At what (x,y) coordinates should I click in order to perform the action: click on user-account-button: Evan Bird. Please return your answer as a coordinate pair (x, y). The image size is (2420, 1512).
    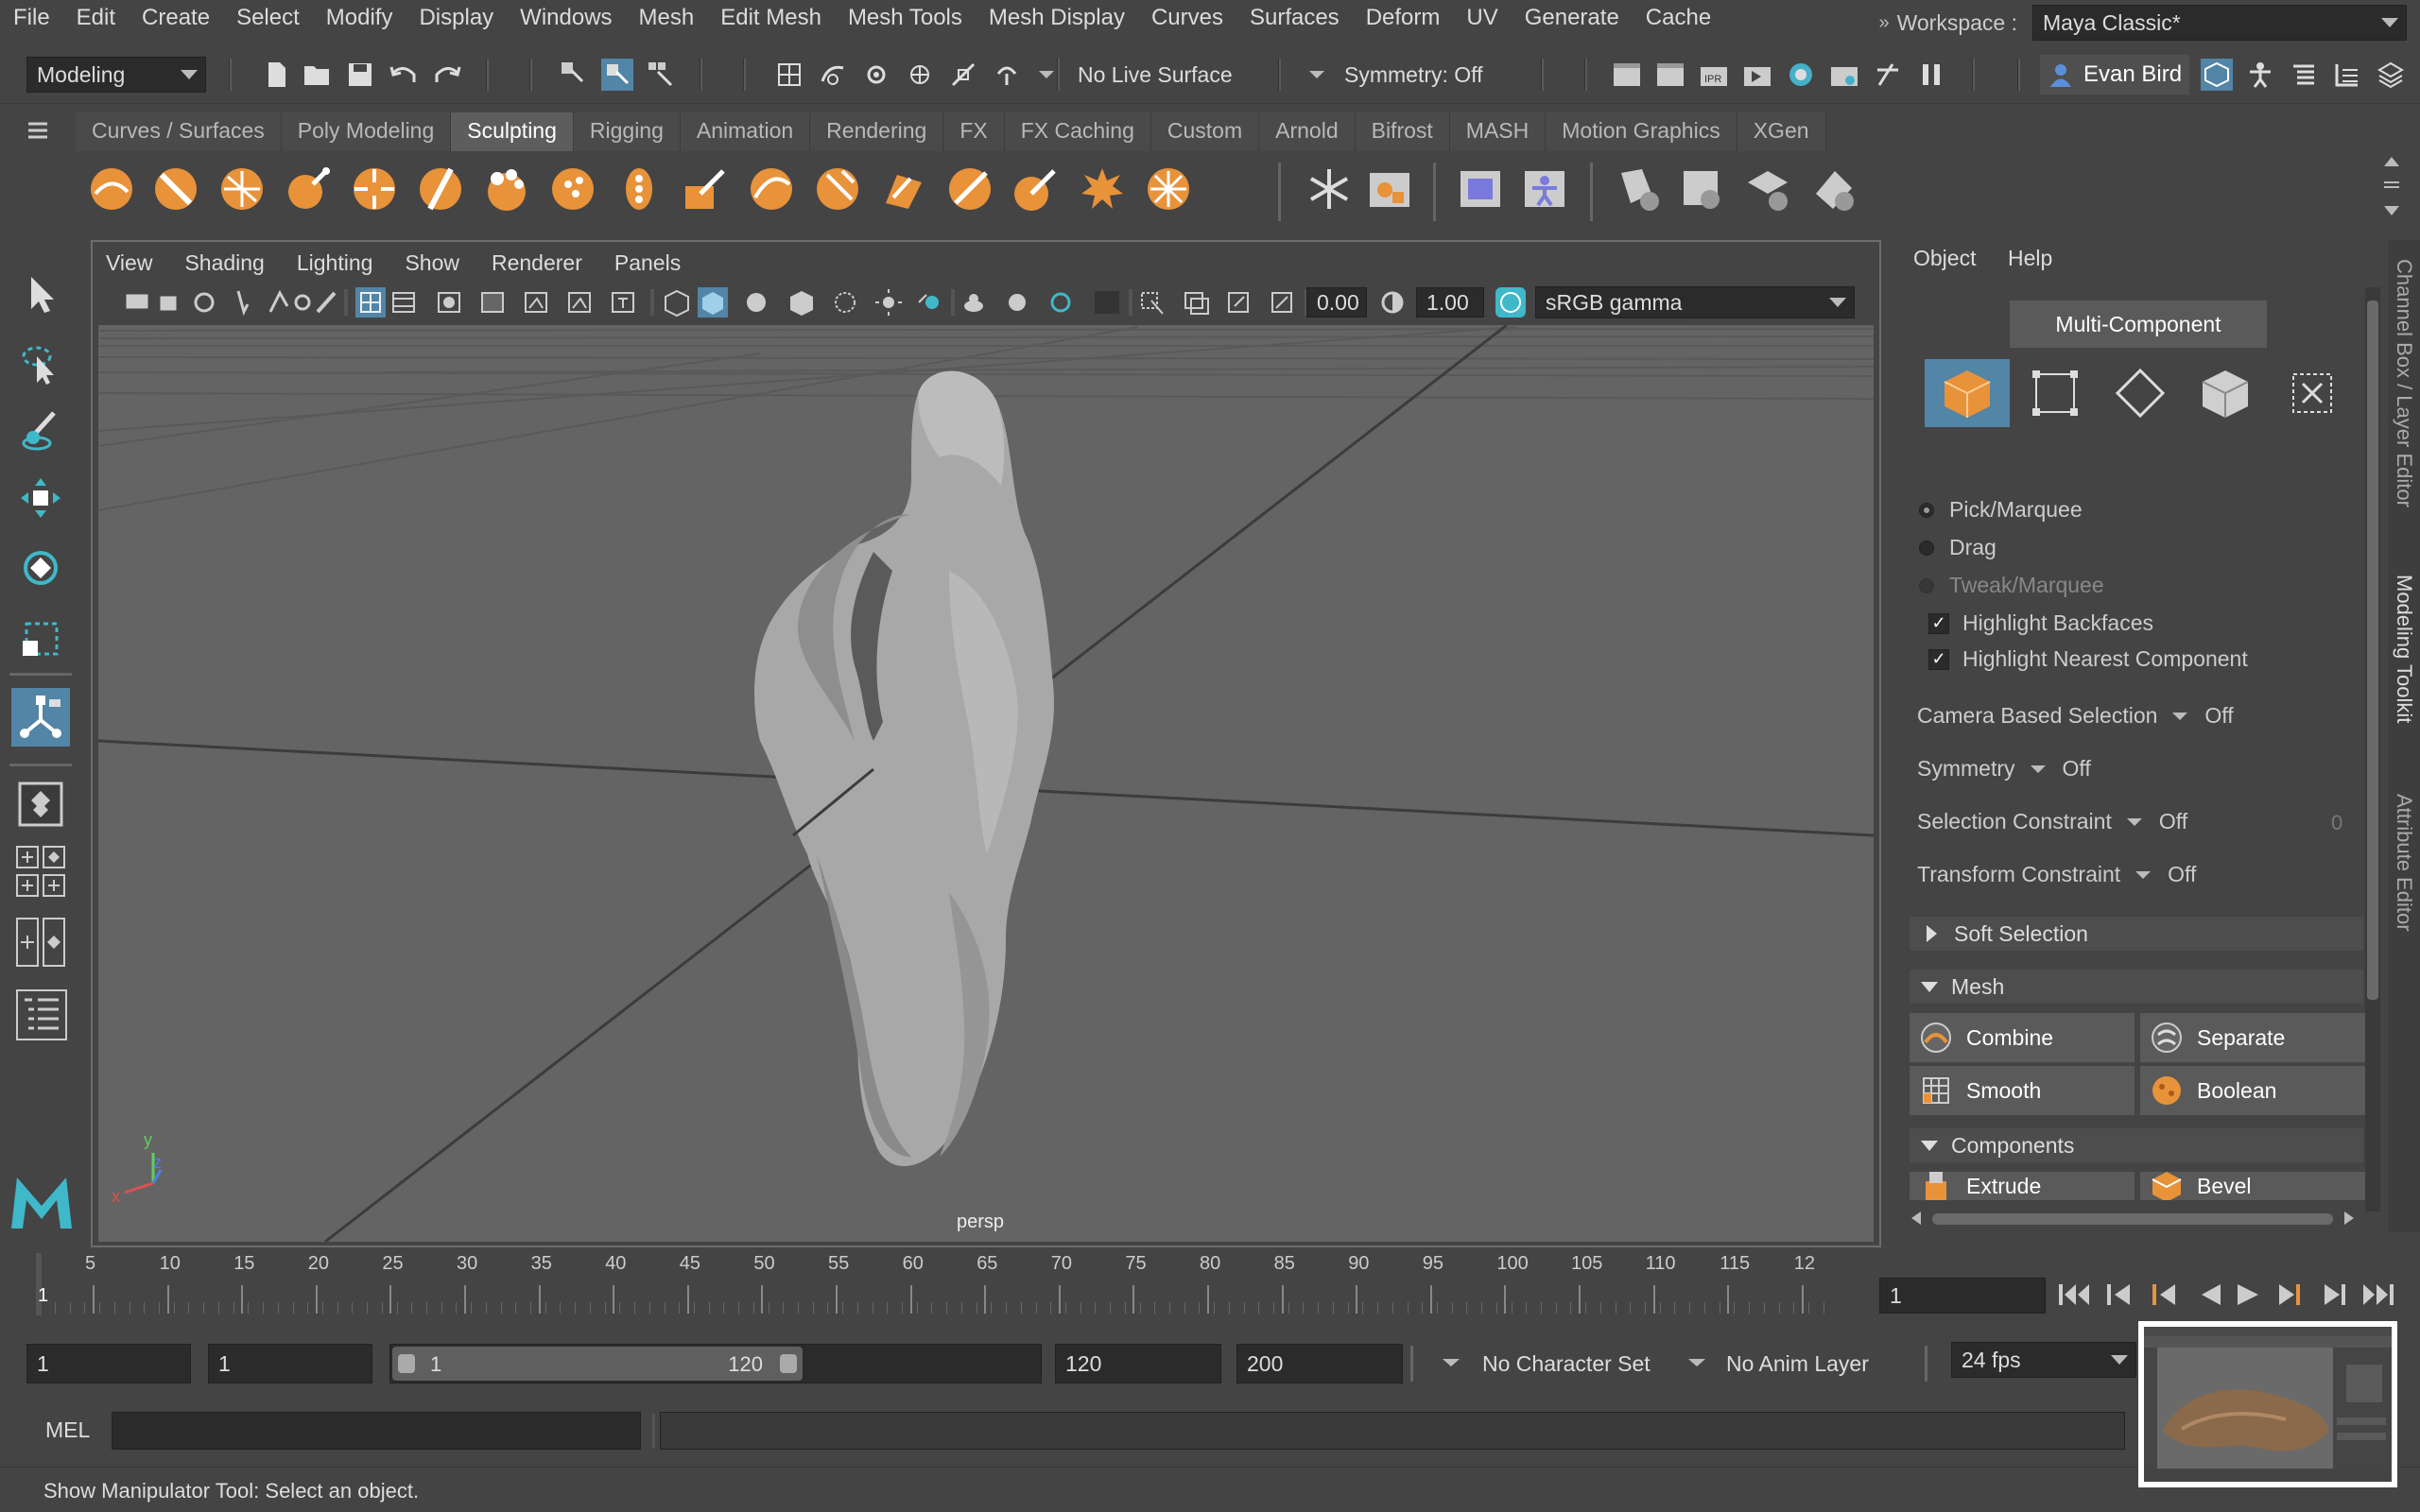
    Looking at the image, I should click on (2115, 74).